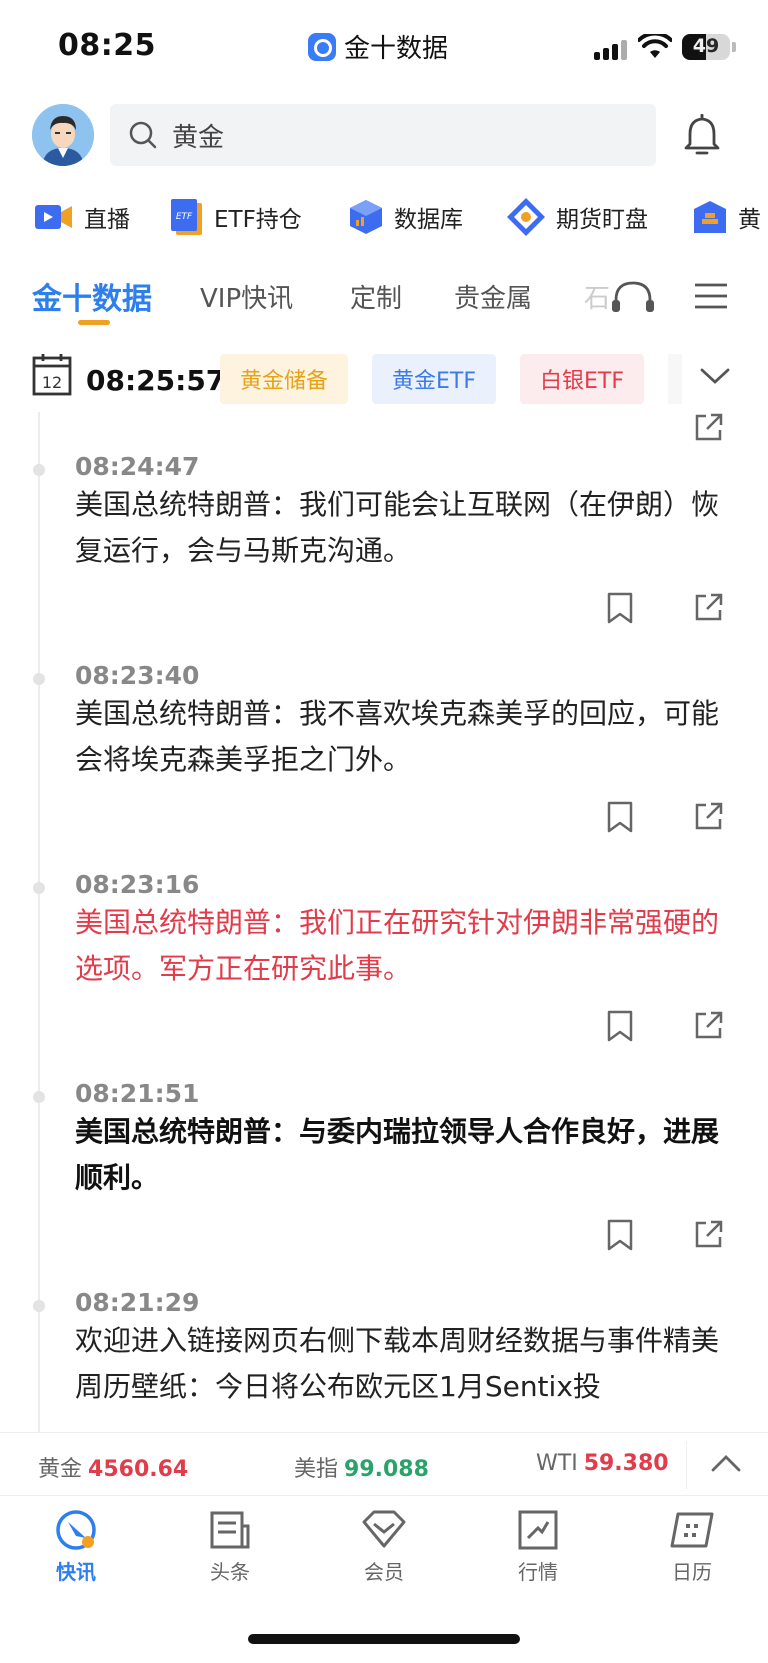 The height and width of the screenshot is (1663, 768). Describe the element at coordinates (361, 1467) in the screenshot. I see `ticker-usd-index: 美指 99.088` at that location.